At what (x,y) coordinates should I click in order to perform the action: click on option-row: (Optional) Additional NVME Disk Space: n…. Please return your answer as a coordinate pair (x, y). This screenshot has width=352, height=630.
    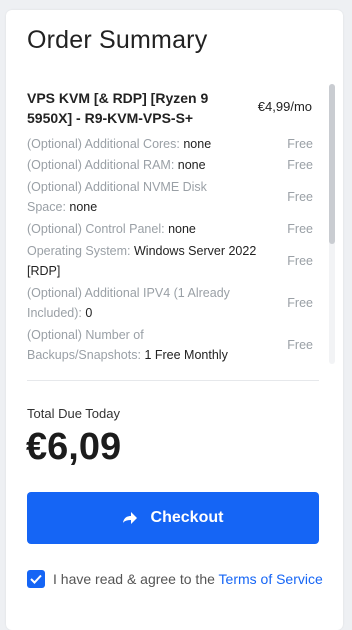
    Looking at the image, I should click on (172, 197).